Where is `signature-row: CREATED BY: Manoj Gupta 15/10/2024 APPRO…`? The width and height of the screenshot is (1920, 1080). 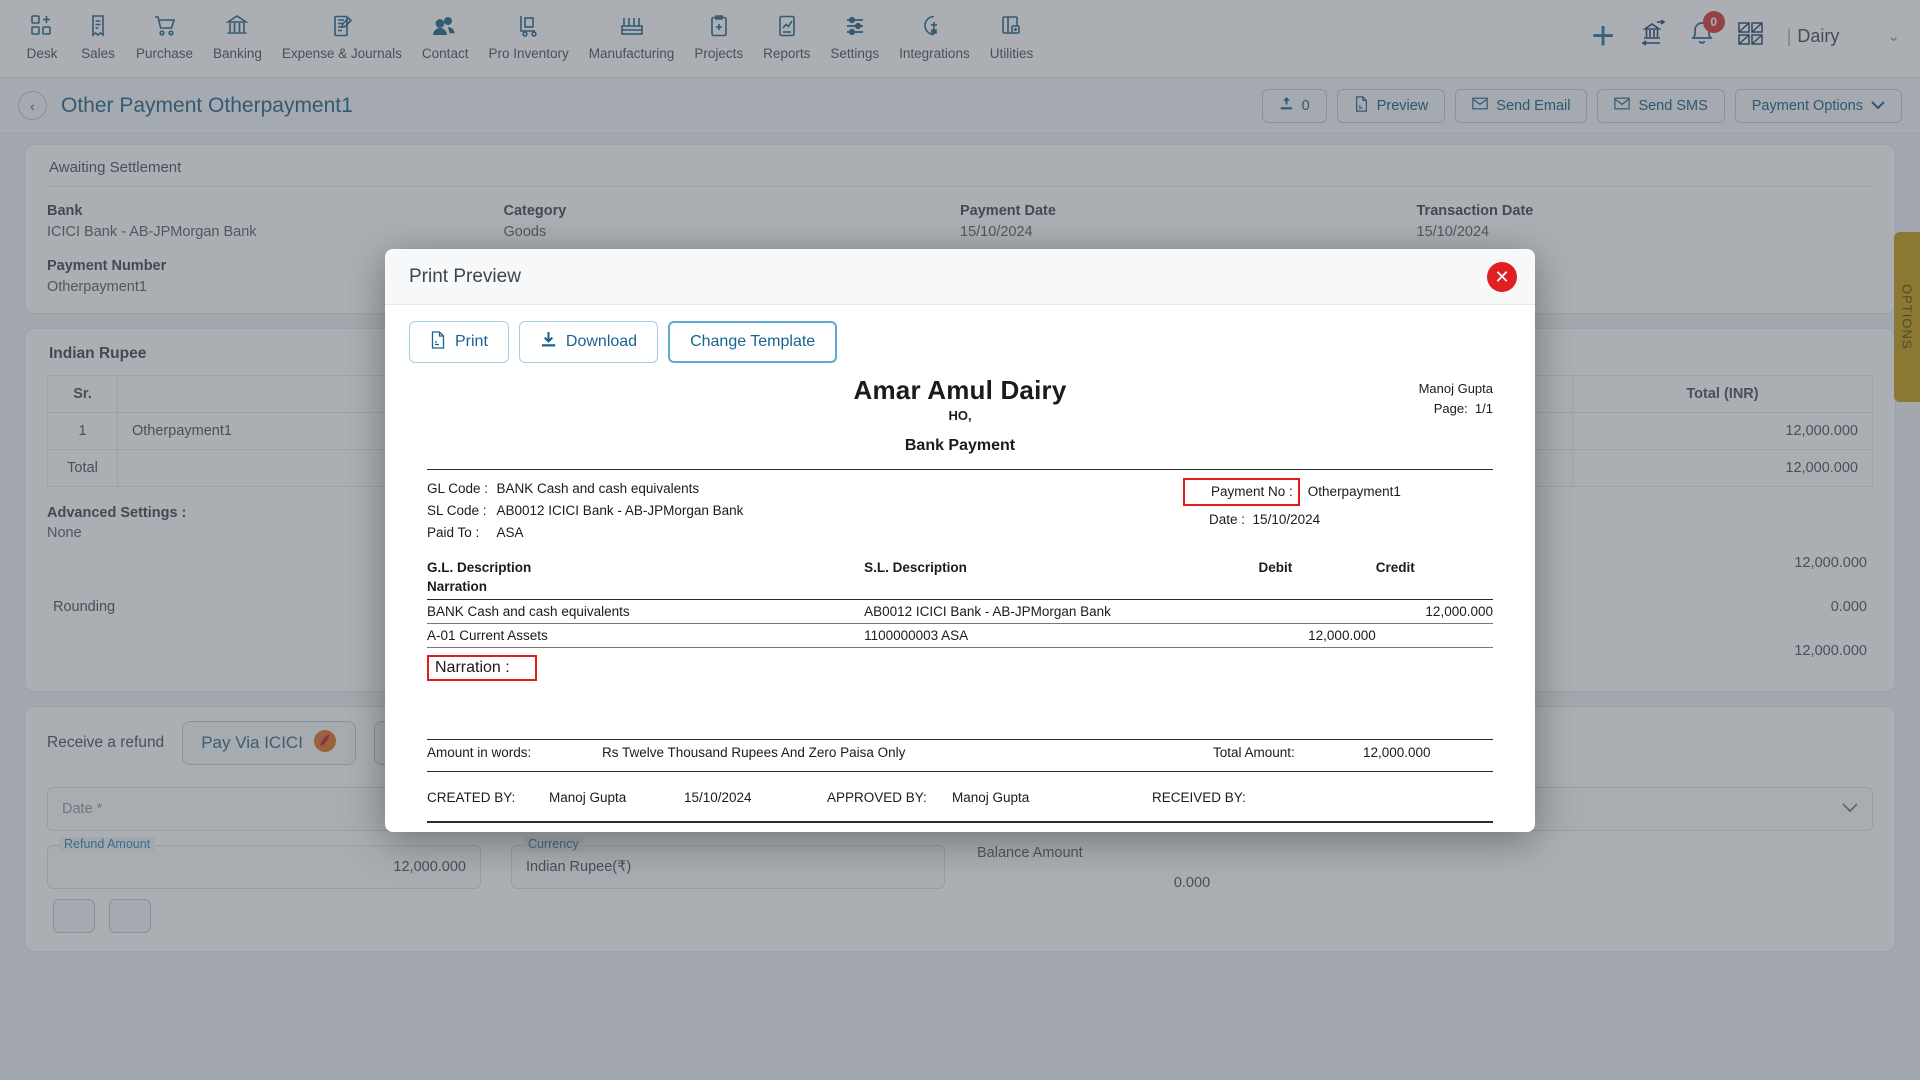
signature-row: CREATED BY: Manoj Gupta 15/10/2024 APPRO… is located at coordinates (960, 796).